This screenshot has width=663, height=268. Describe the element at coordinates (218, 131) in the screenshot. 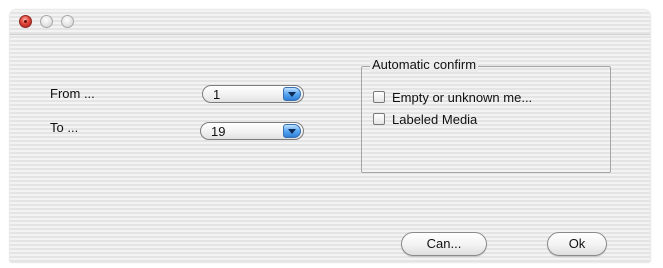

I see `to-value: 19` at that location.